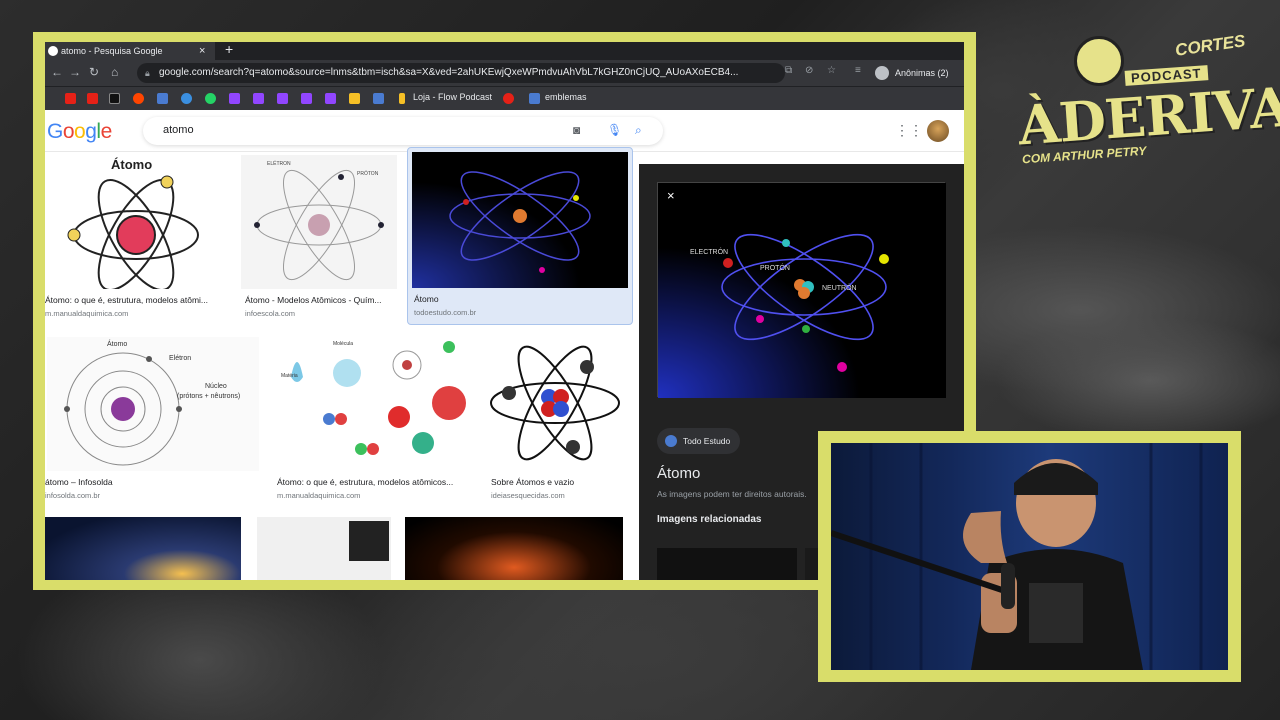  Describe the element at coordinates (270, 313) in the screenshot. I see `result-source-2: infoescola.com` at that location.